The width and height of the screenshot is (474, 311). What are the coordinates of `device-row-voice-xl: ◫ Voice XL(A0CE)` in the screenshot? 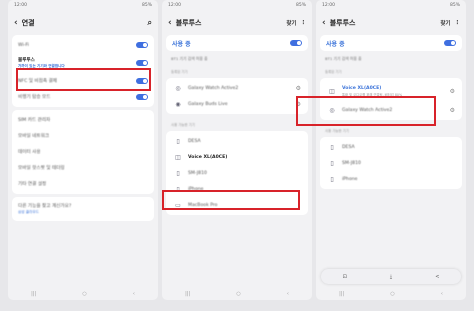 It's located at (237, 157).